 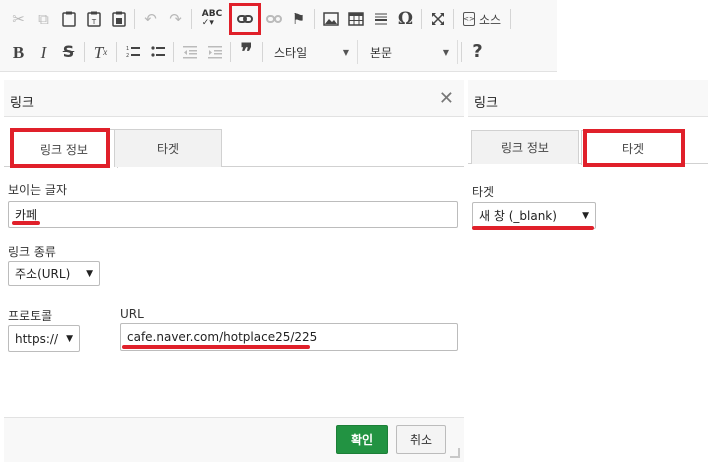 What do you see at coordinates (212, 19) in the screenshot?
I see `spellcheck-icon: ABC ✓▾` at bounding box center [212, 19].